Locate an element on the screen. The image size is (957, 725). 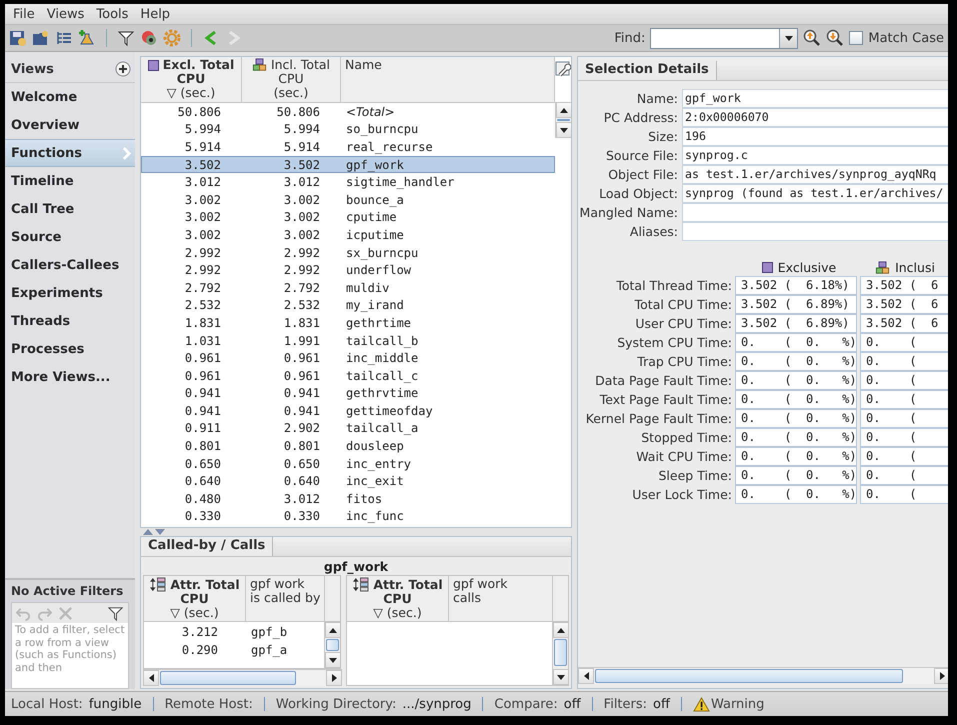
table-row: 2.992 2.992 sx_burncpu is located at coordinates (348, 253).